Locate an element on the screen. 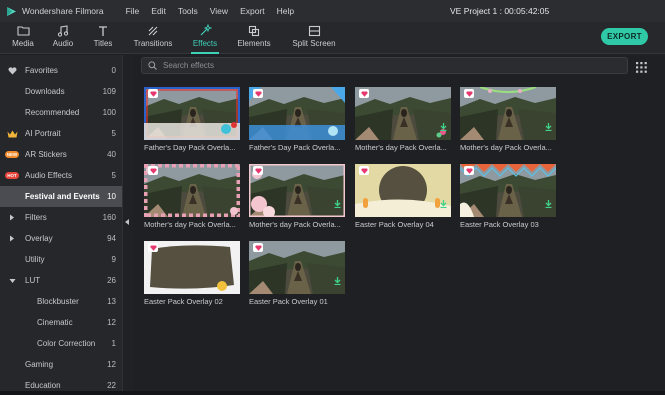  sidebar-item-downloads: Downloads 109 is located at coordinates (61, 91).